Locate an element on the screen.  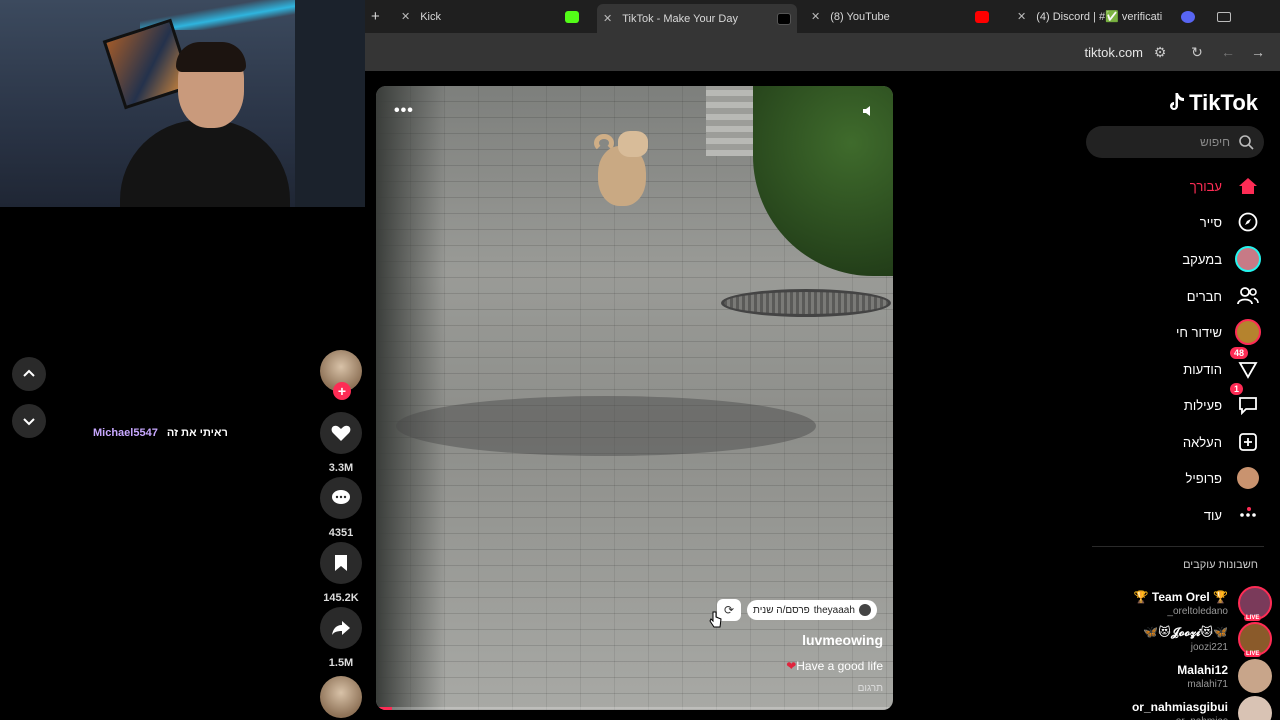
following-account: or_nahmiasgibui or_nahmias is located at coordinates (1202, 708).